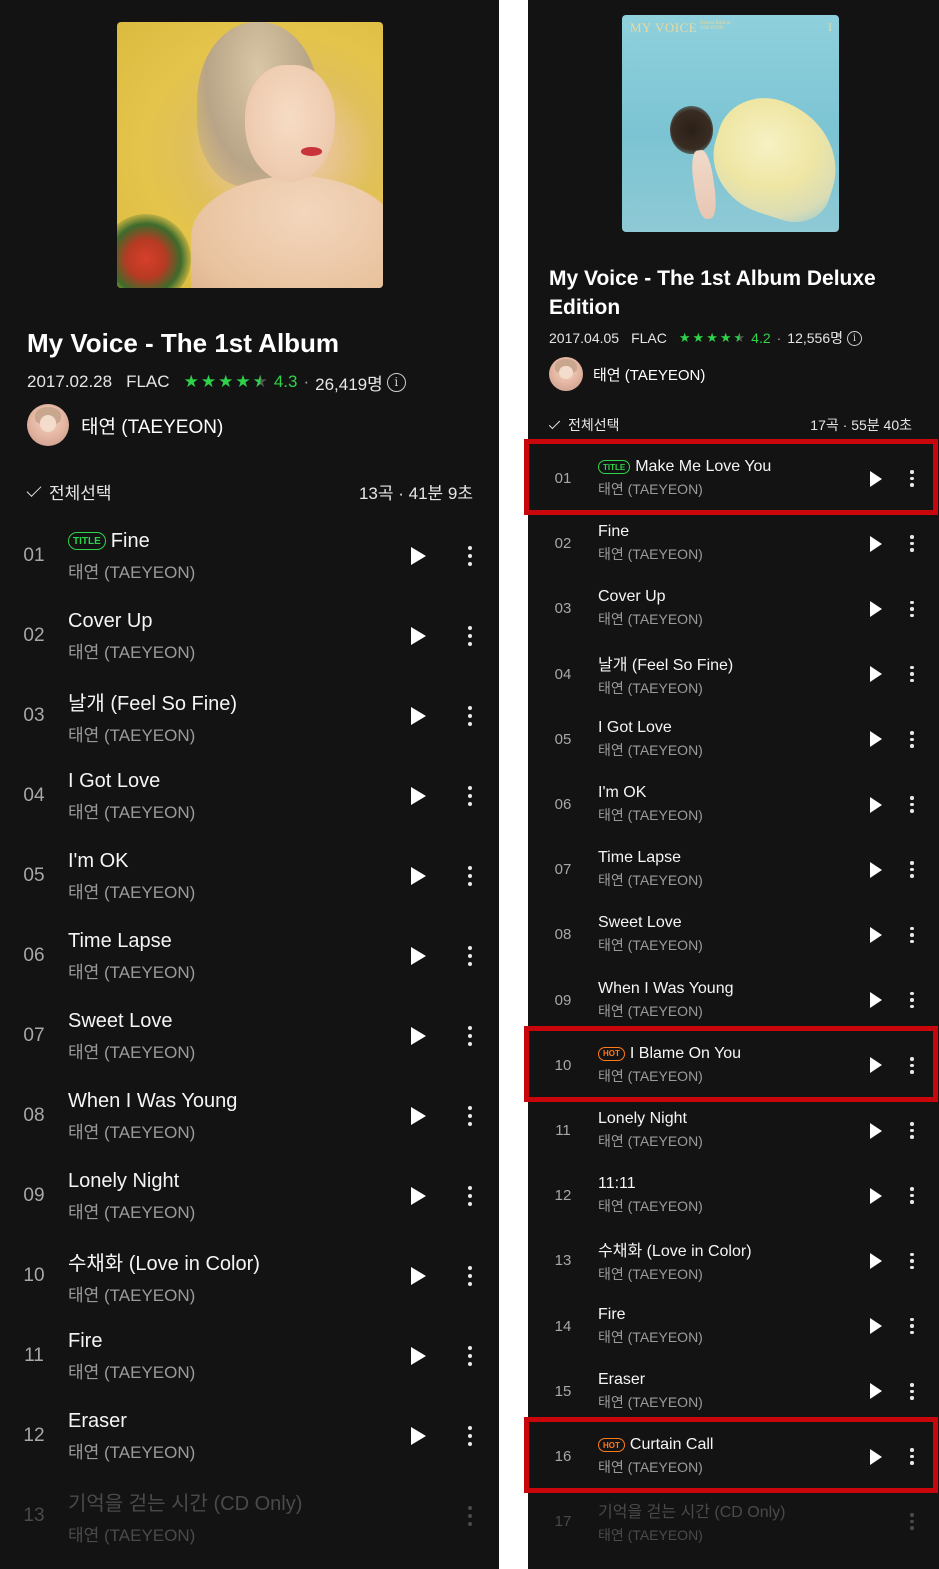 This screenshot has height=1569, width=939. I want to click on track-row: 11 Fire 태연 (TAEYEON), so click(249, 1356).